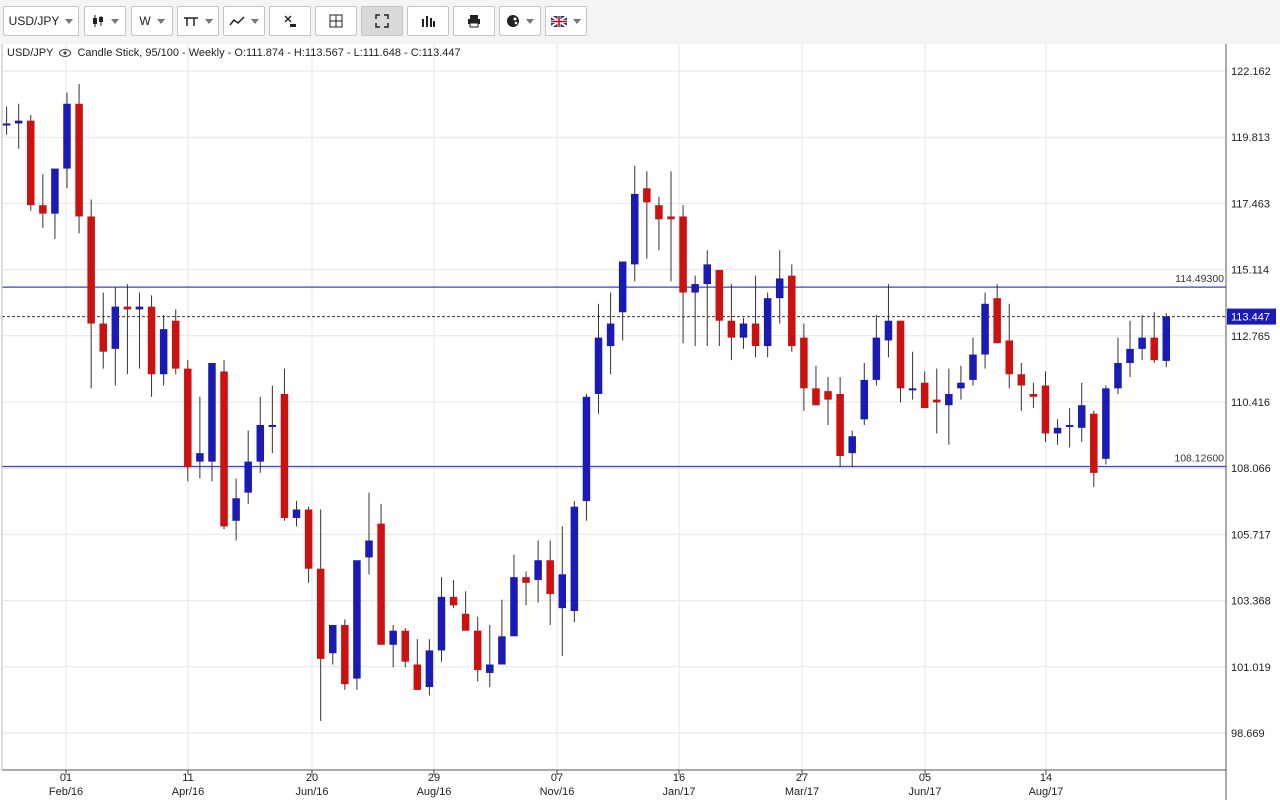 This screenshot has height=800, width=1280. What do you see at coordinates (65, 53) in the screenshot?
I see `eye-icon` at bounding box center [65, 53].